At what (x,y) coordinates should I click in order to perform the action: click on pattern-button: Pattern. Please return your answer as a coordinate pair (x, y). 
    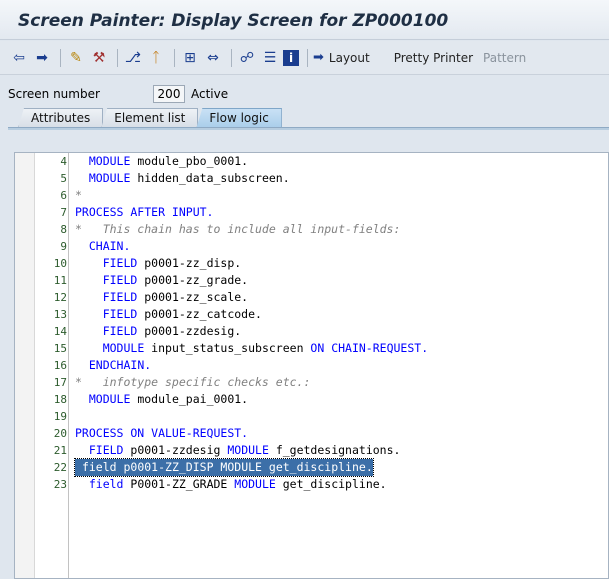
    Looking at the image, I should click on (504, 58).